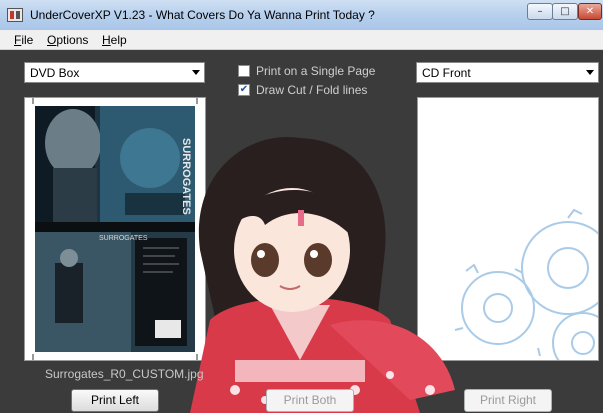  Describe the element at coordinates (565, 11) in the screenshot. I see `maximize-button: □` at that location.